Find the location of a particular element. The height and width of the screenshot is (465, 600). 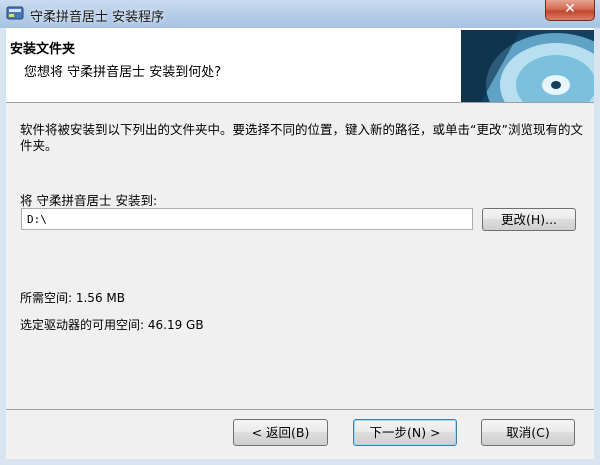

cancel-button: 取消(C) is located at coordinates (528, 432).